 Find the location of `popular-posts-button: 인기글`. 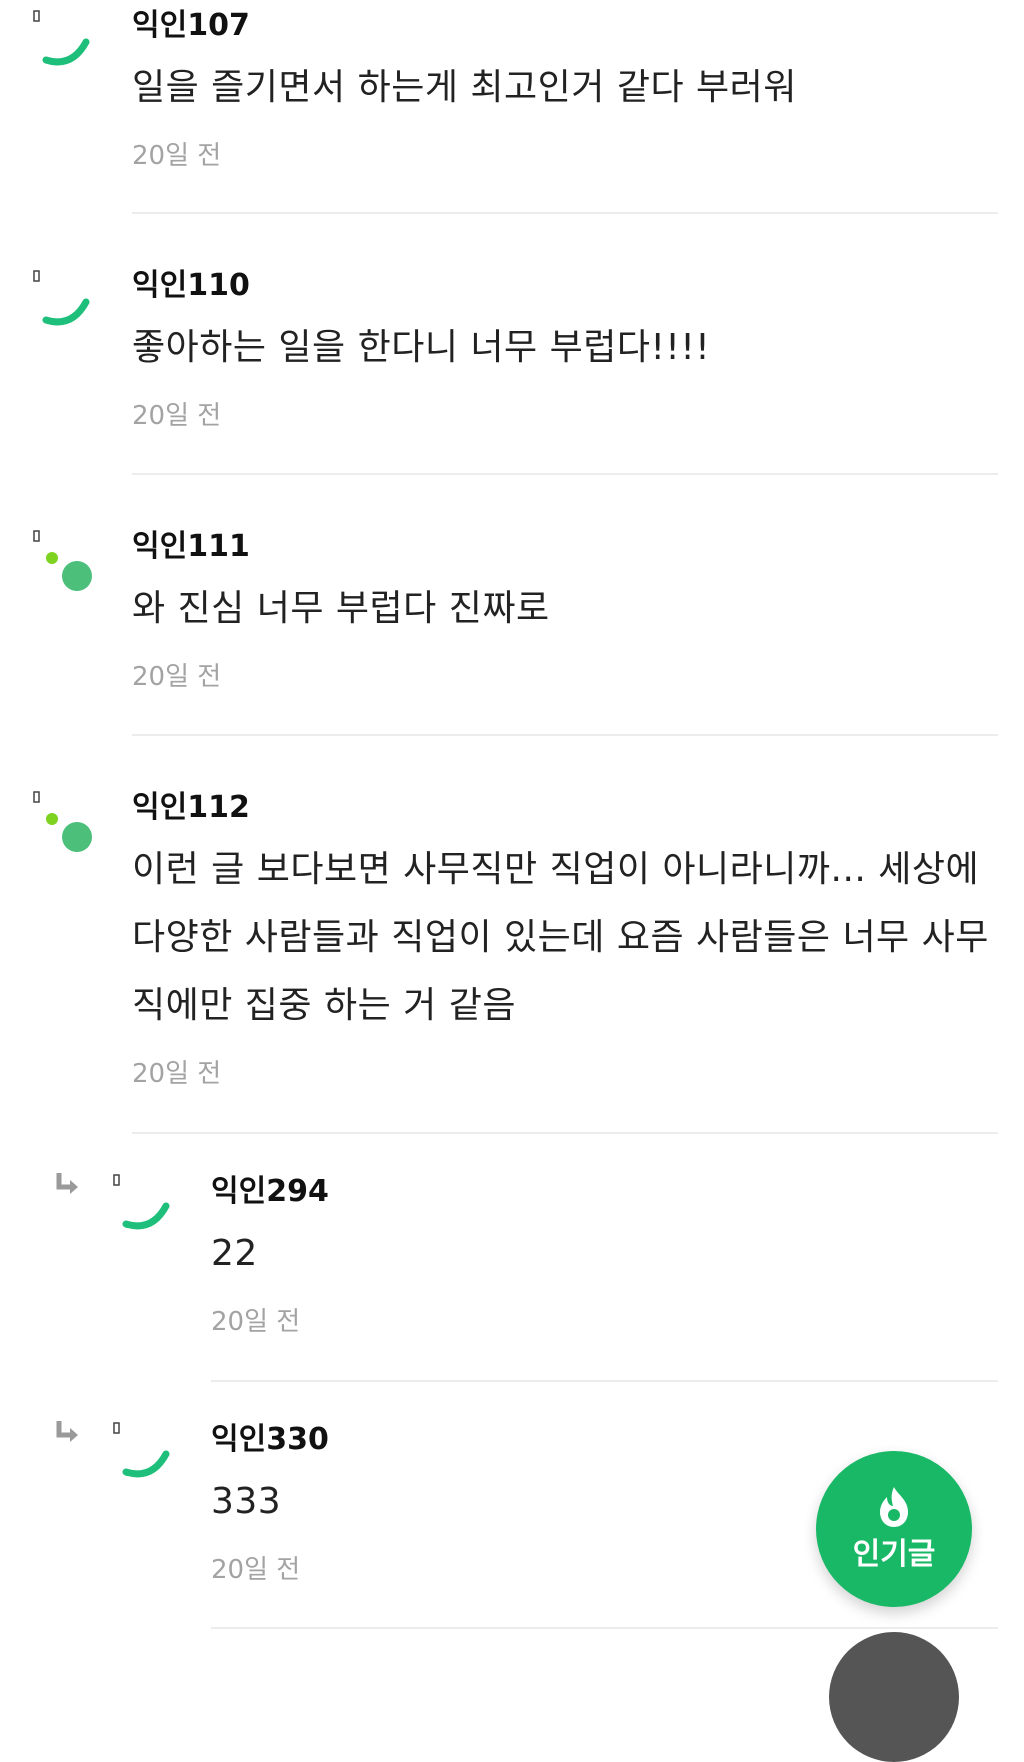

popular-posts-button: 인기글 is located at coordinates (894, 1529).